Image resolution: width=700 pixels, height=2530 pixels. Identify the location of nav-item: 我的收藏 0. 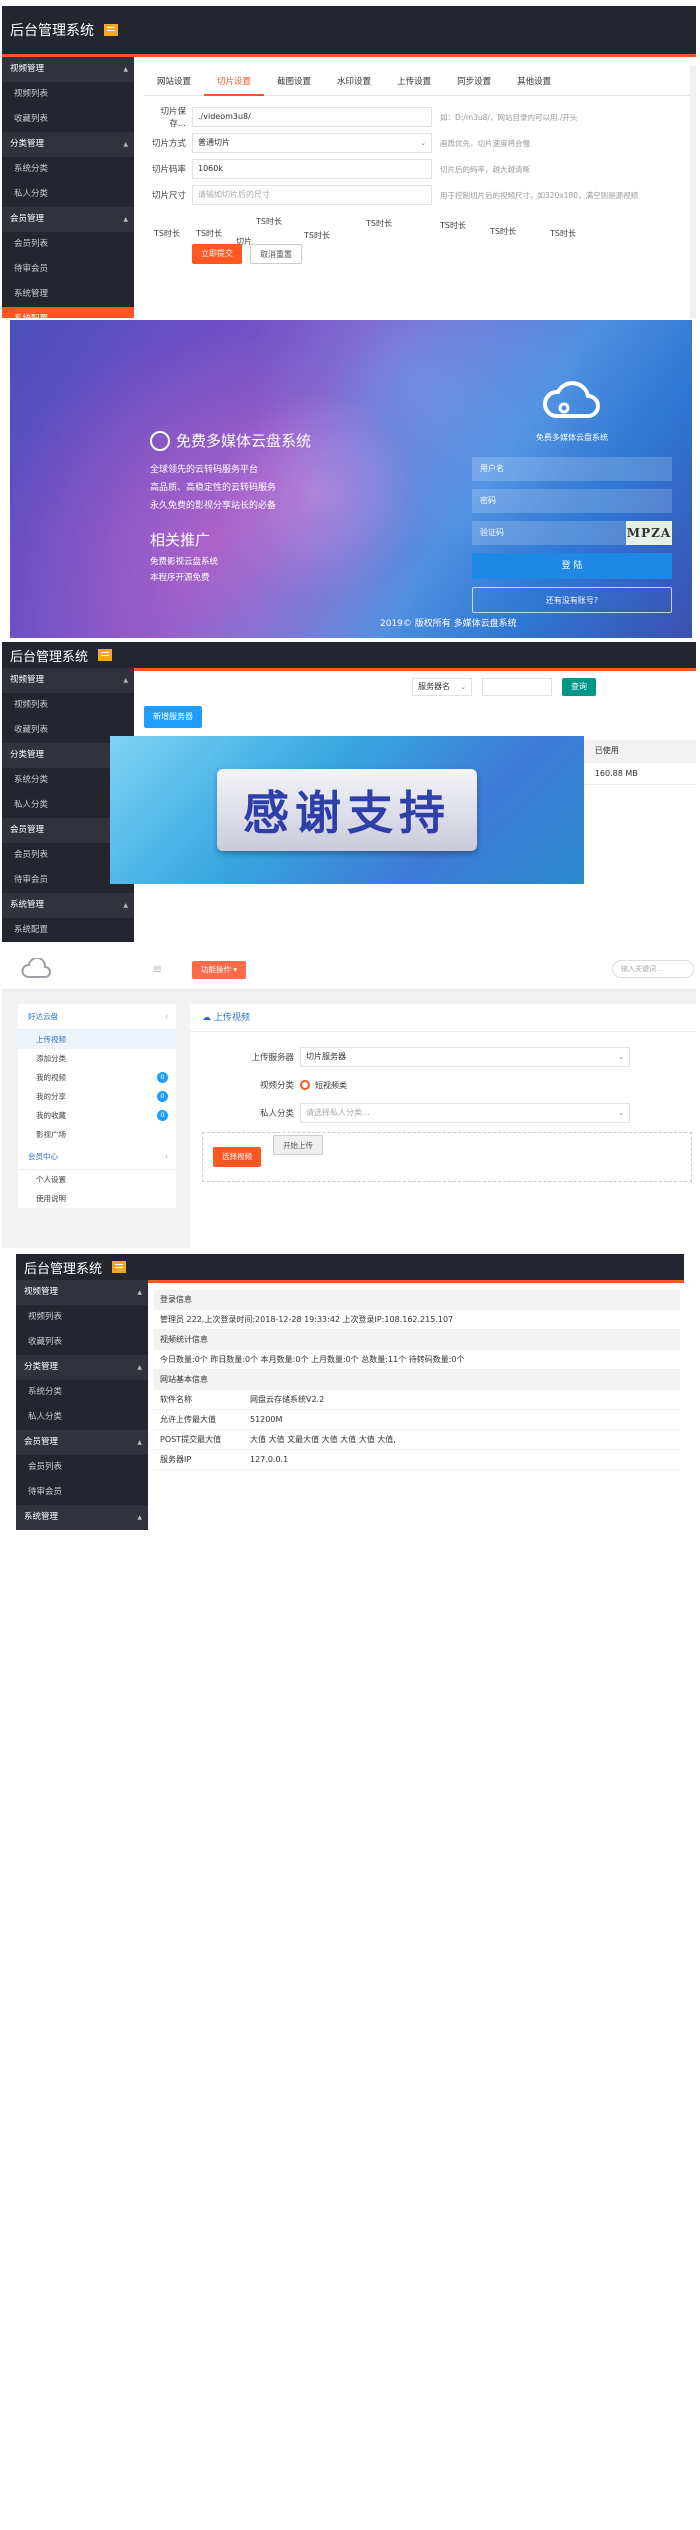
(97, 1115).